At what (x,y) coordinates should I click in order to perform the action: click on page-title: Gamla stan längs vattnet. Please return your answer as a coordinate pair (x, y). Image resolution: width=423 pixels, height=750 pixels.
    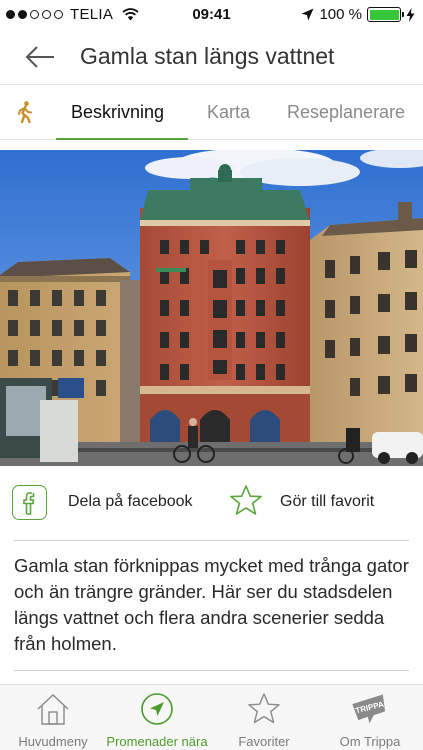
    Looking at the image, I should click on (207, 56).